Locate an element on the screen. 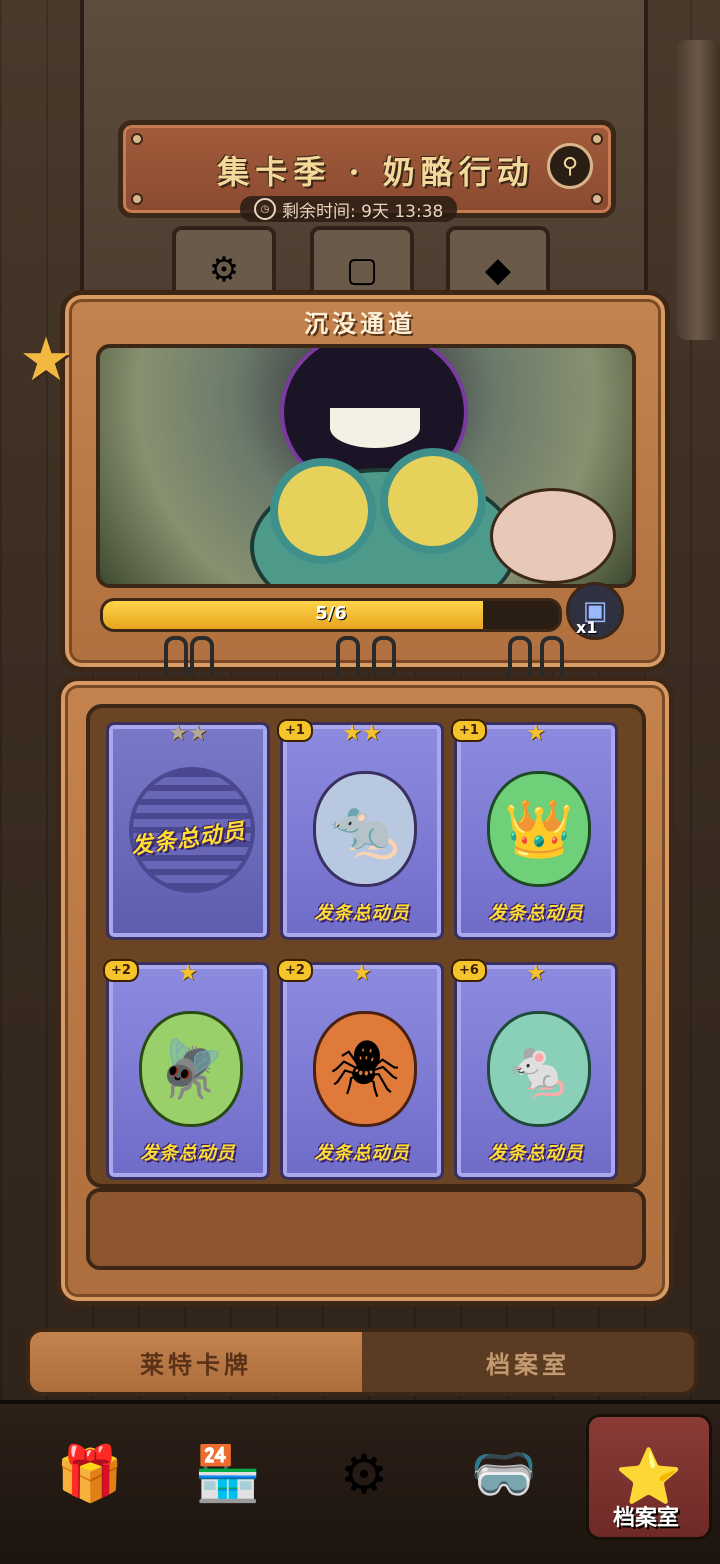 Image resolution: width=720 pixels, height=1564 pixels. countdown-timer: ◷ 剩余时间: 9天 13:38 is located at coordinates (349, 209).